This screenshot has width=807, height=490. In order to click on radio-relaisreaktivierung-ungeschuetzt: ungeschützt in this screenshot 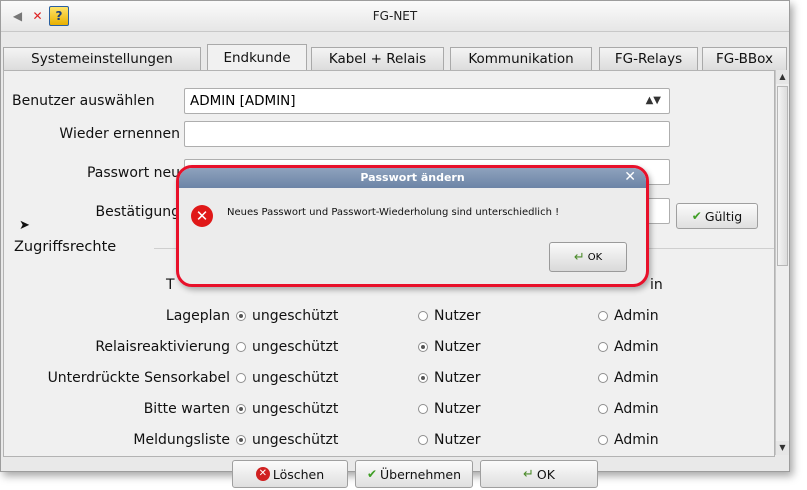, I will do `click(287, 347)`.